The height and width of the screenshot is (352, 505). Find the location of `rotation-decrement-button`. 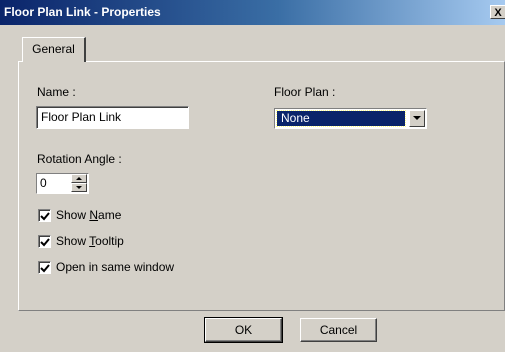

rotation-decrement-button is located at coordinates (79, 187).